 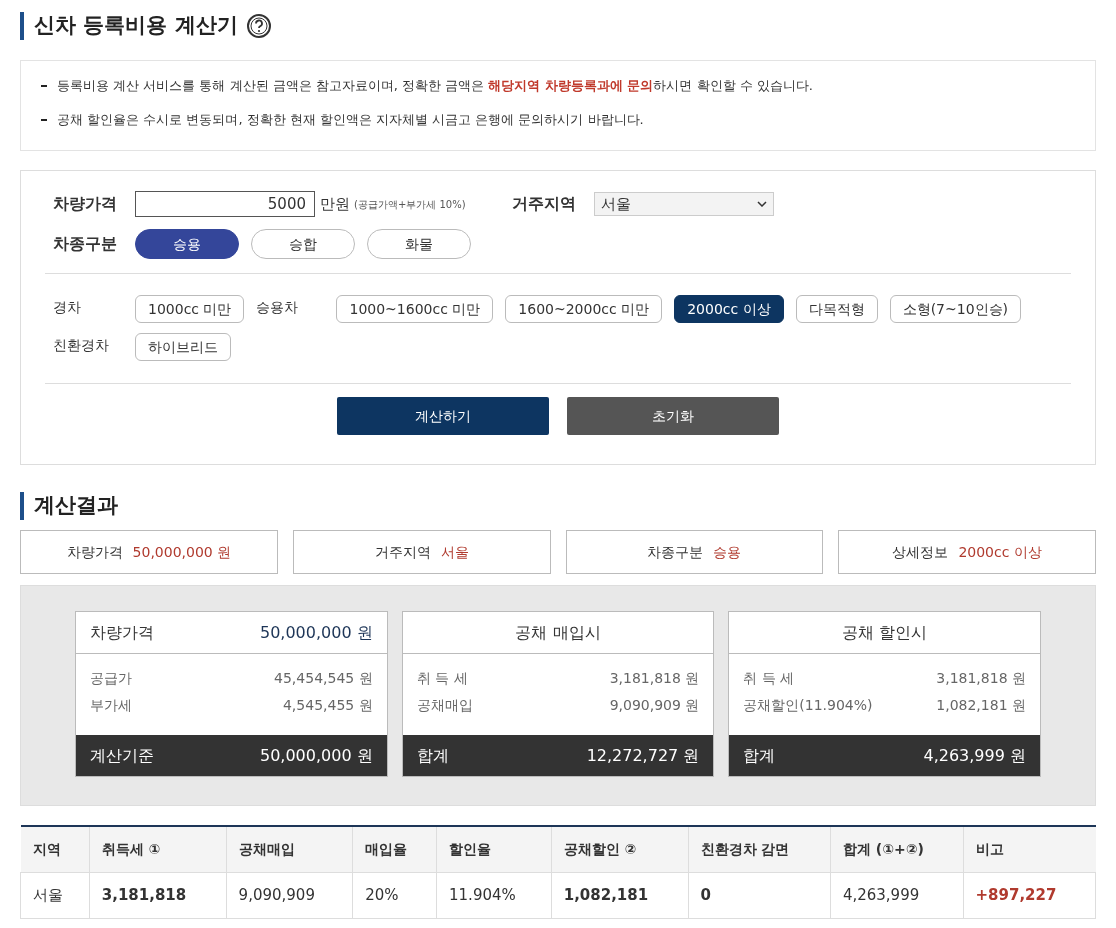 I want to click on price-input: 5000, so click(x=225, y=204).